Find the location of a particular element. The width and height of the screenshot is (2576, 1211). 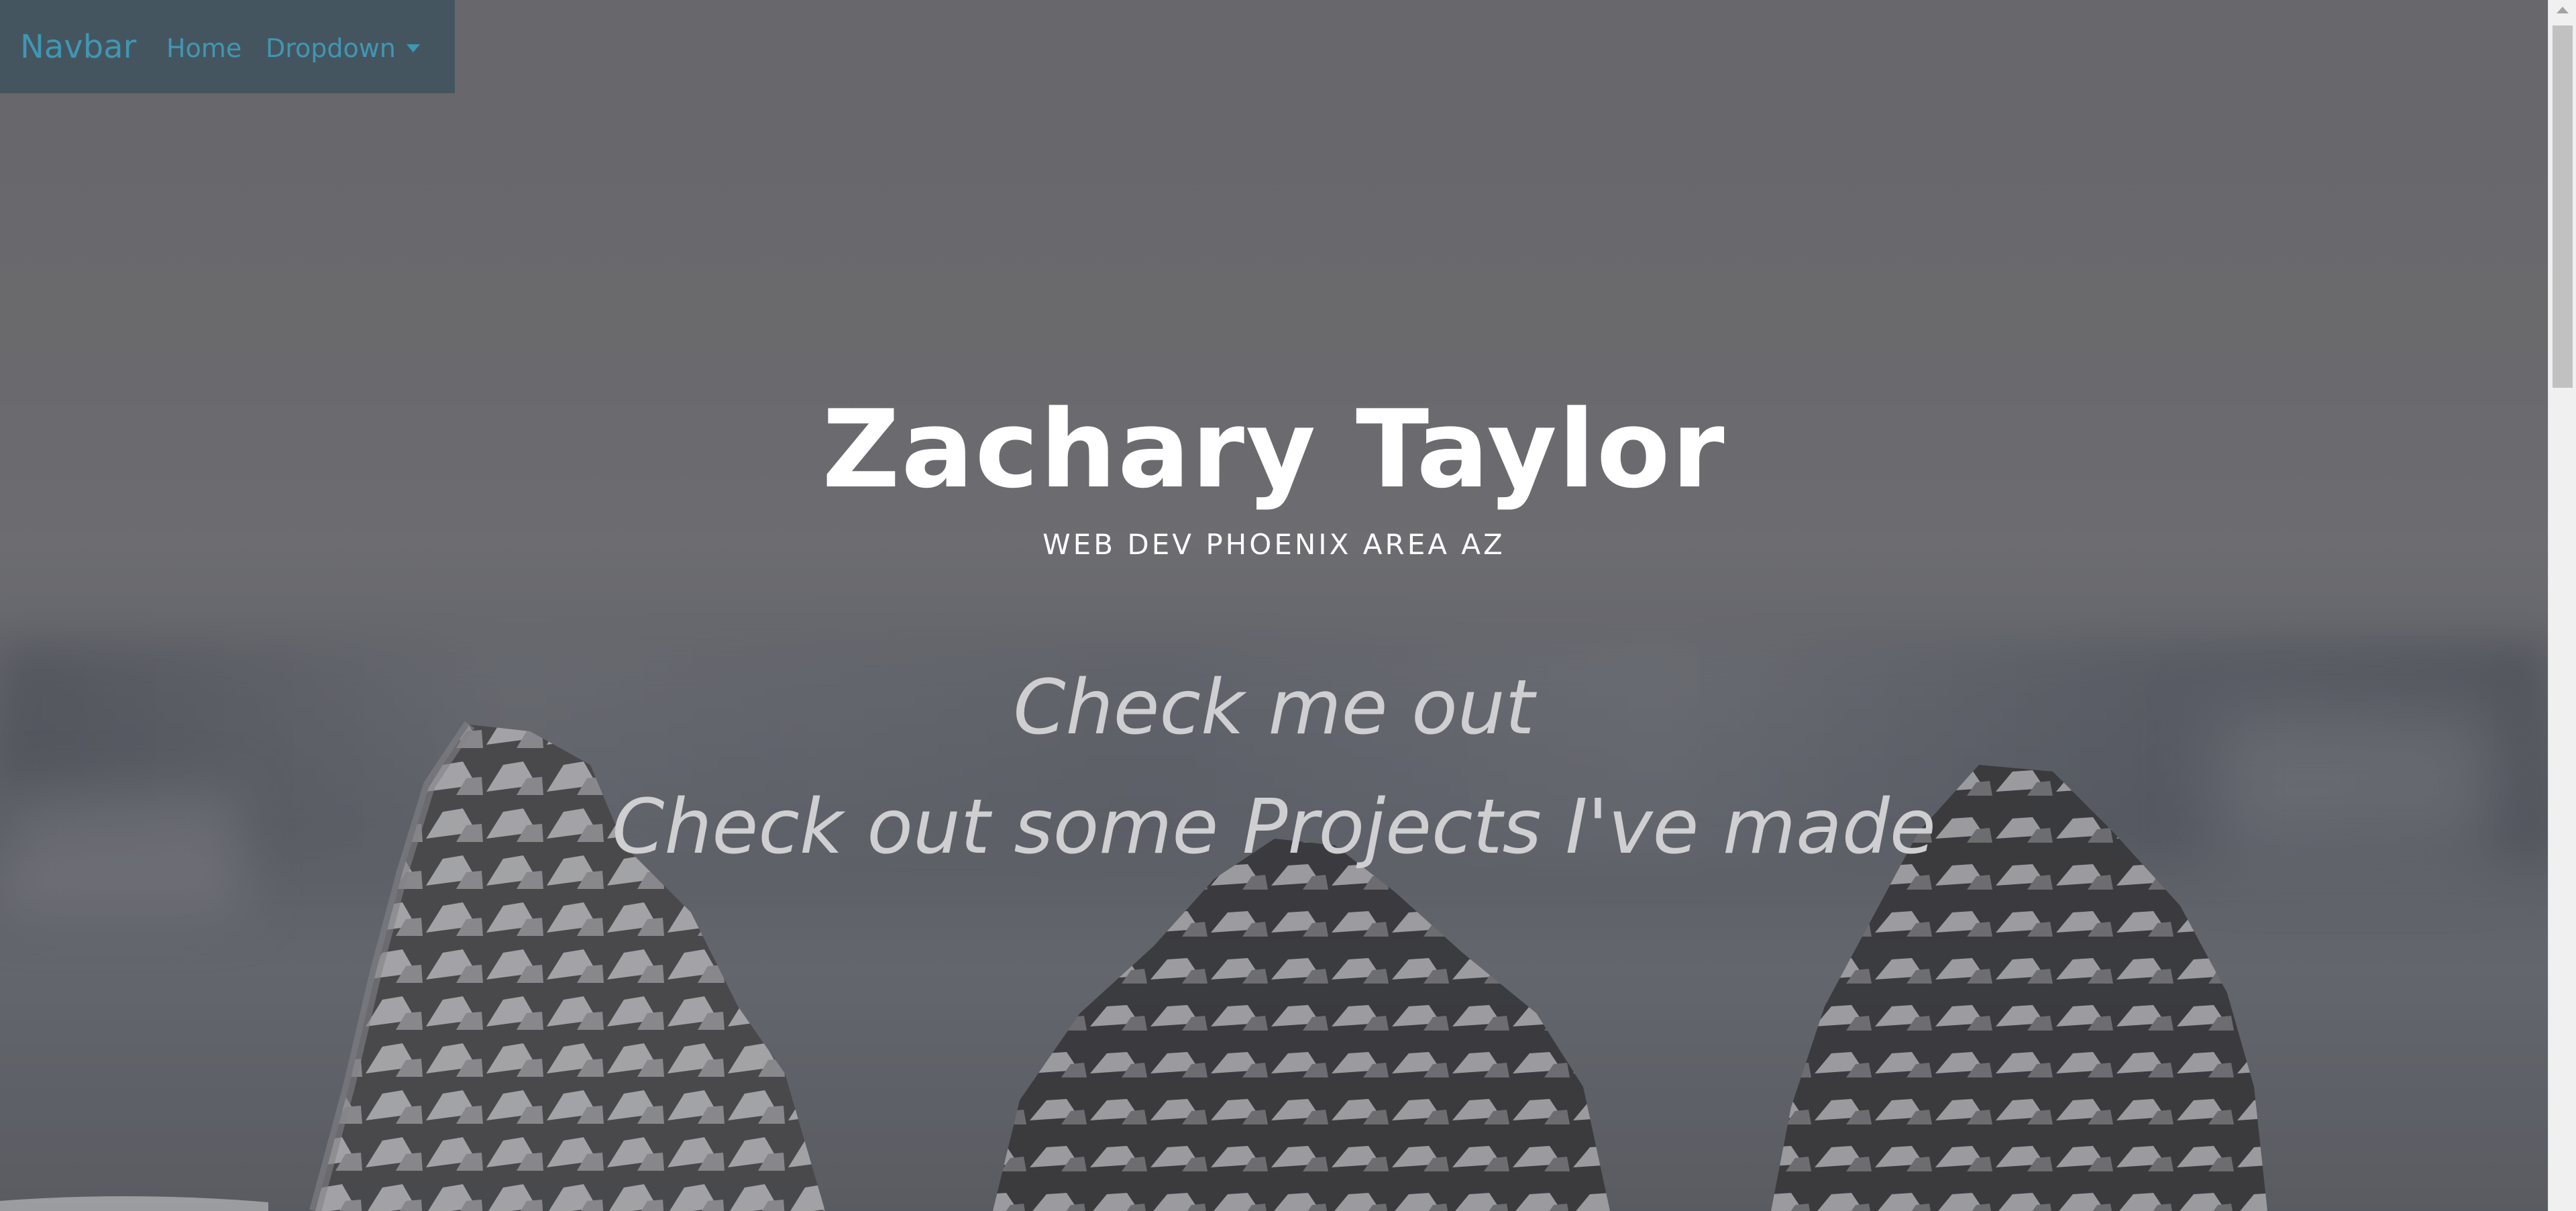

check-me-out-link: Check me out is located at coordinates (1274, 707).